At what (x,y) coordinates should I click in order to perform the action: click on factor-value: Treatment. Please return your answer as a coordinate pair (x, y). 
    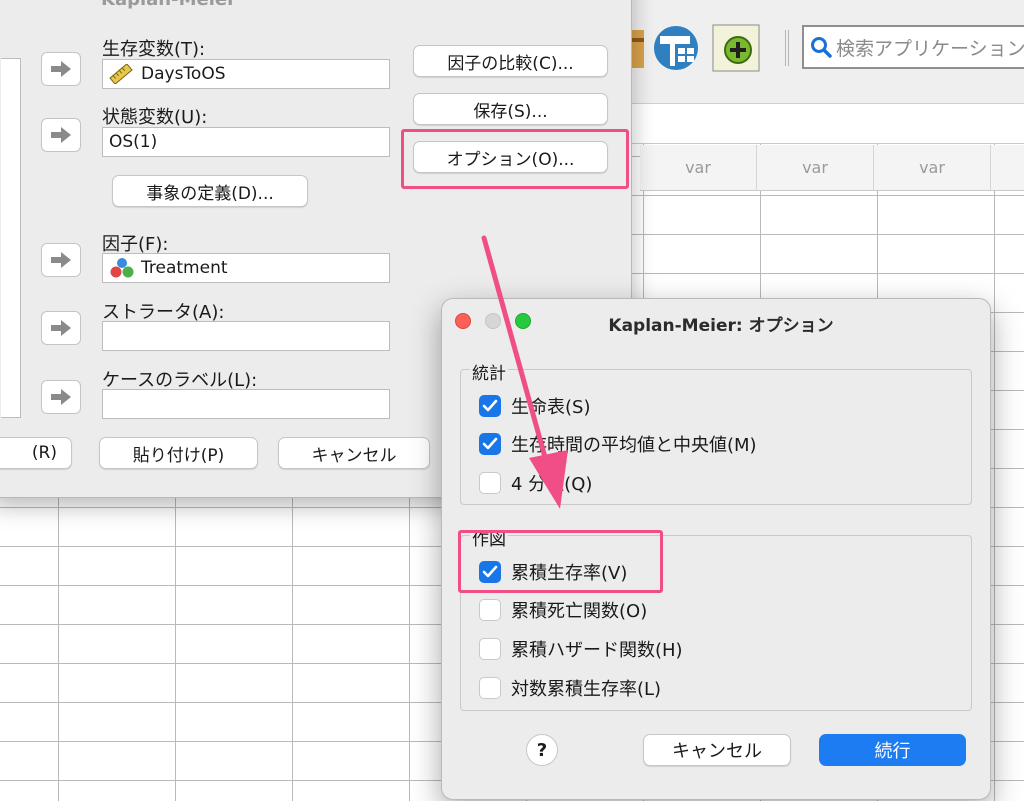
    Looking at the image, I should click on (184, 268).